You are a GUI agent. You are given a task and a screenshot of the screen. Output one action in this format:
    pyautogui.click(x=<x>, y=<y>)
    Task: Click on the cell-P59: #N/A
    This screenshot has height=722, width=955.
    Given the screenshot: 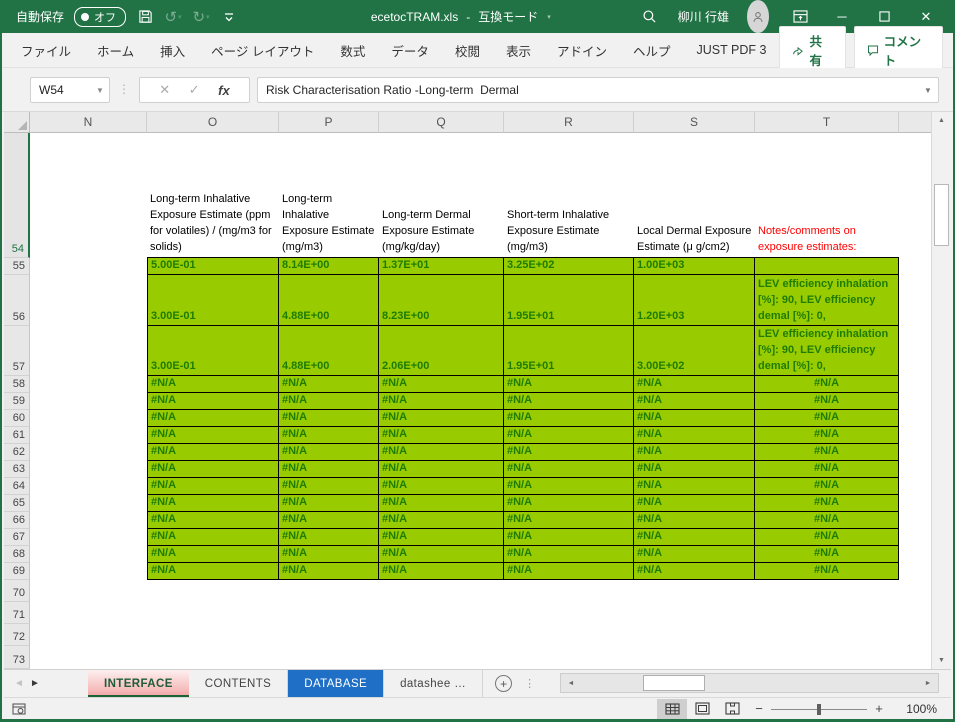 What is the action you would take?
    pyautogui.click(x=329, y=401)
    